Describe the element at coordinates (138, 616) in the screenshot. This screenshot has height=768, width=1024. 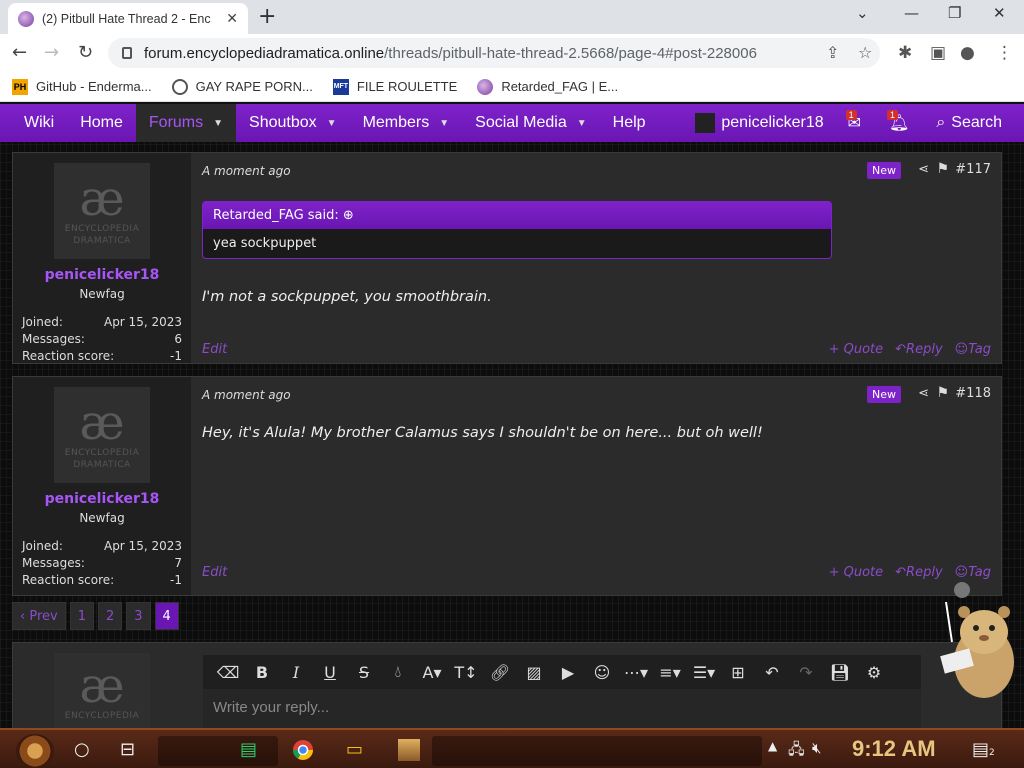
I see `page-3: 3` at that location.